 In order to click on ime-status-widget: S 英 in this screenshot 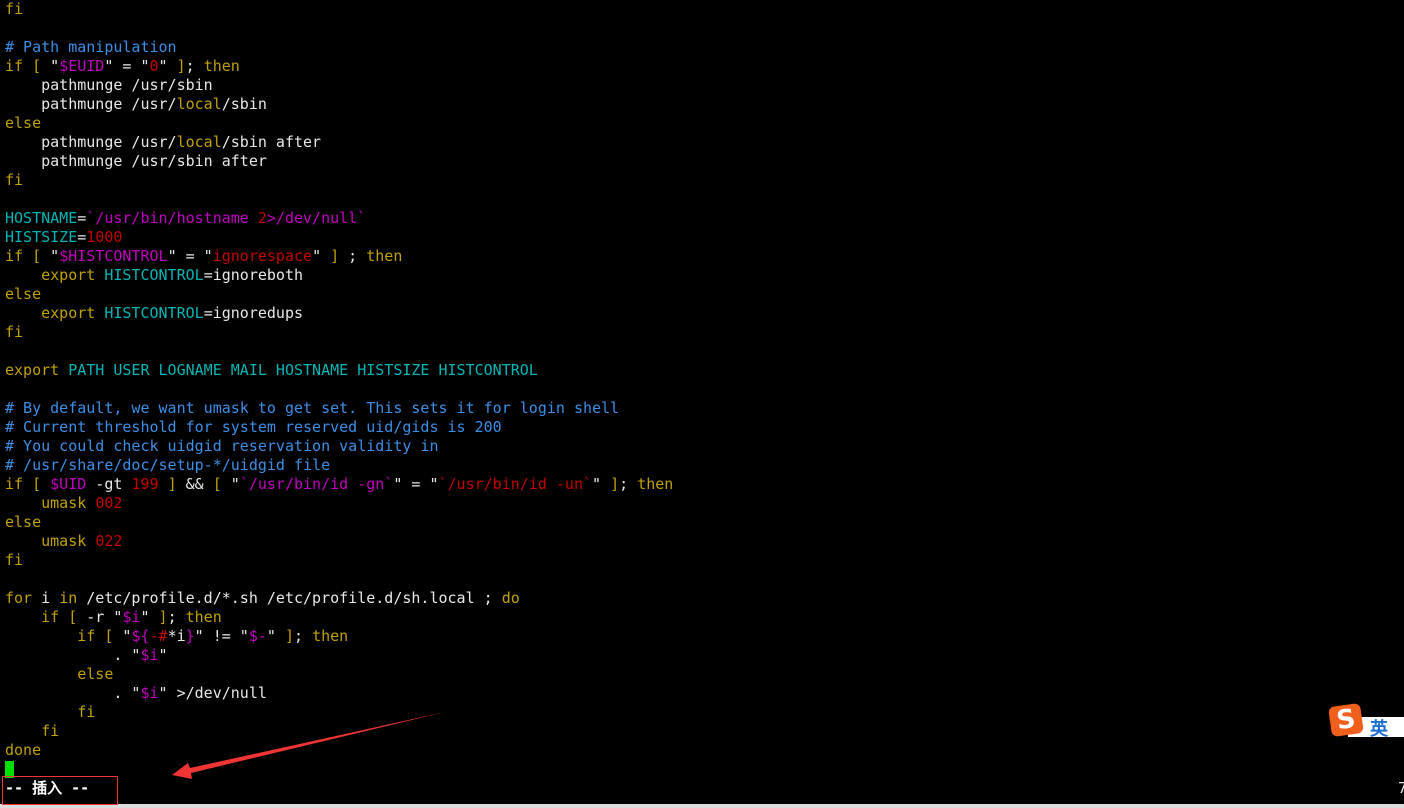, I will do `click(1366, 721)`.